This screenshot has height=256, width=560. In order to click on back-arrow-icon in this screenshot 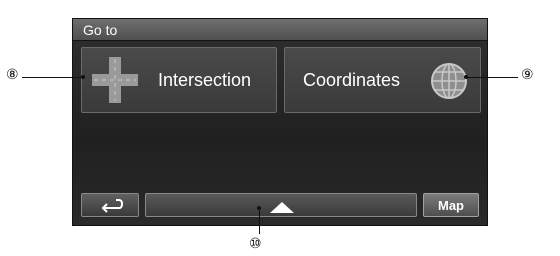, I will do `click(111, 208)`.